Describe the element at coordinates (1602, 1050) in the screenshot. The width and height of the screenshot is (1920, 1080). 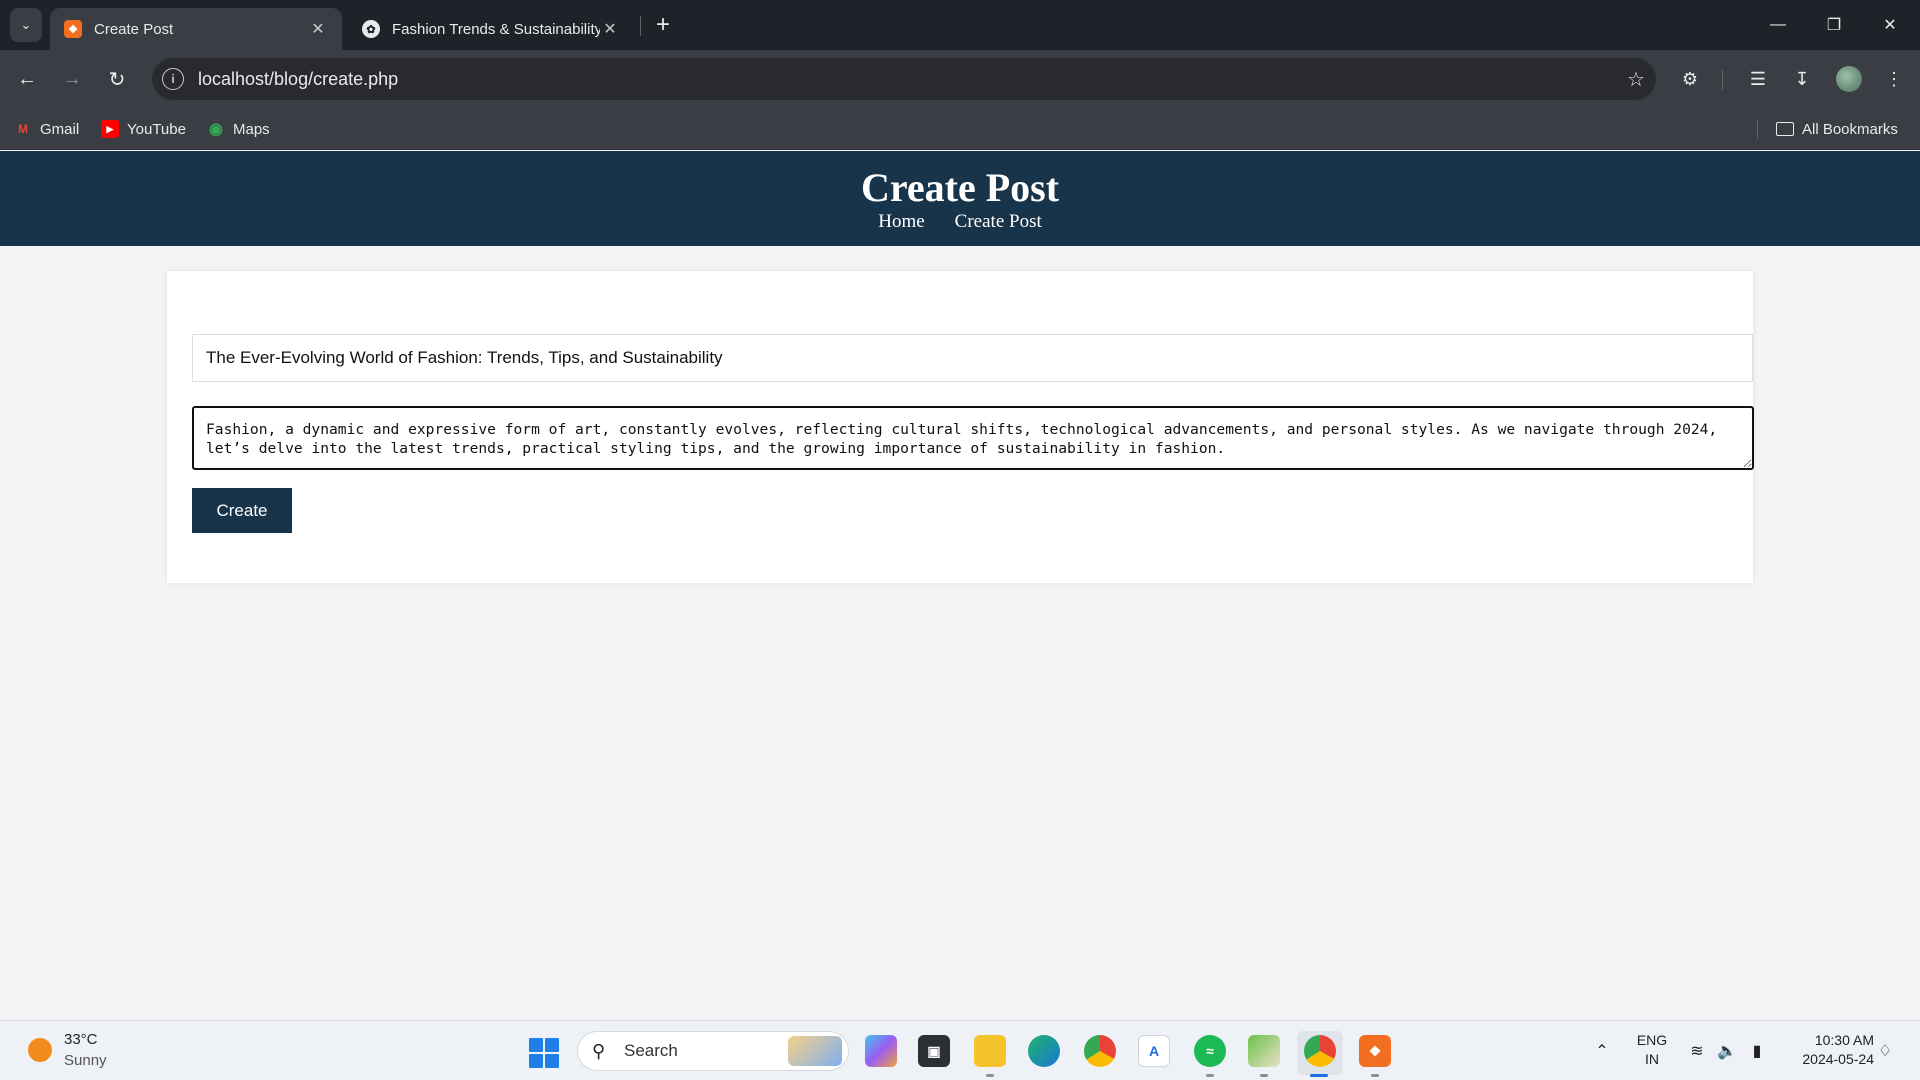
I see `chevron-up-icon: ⌃` at that location.